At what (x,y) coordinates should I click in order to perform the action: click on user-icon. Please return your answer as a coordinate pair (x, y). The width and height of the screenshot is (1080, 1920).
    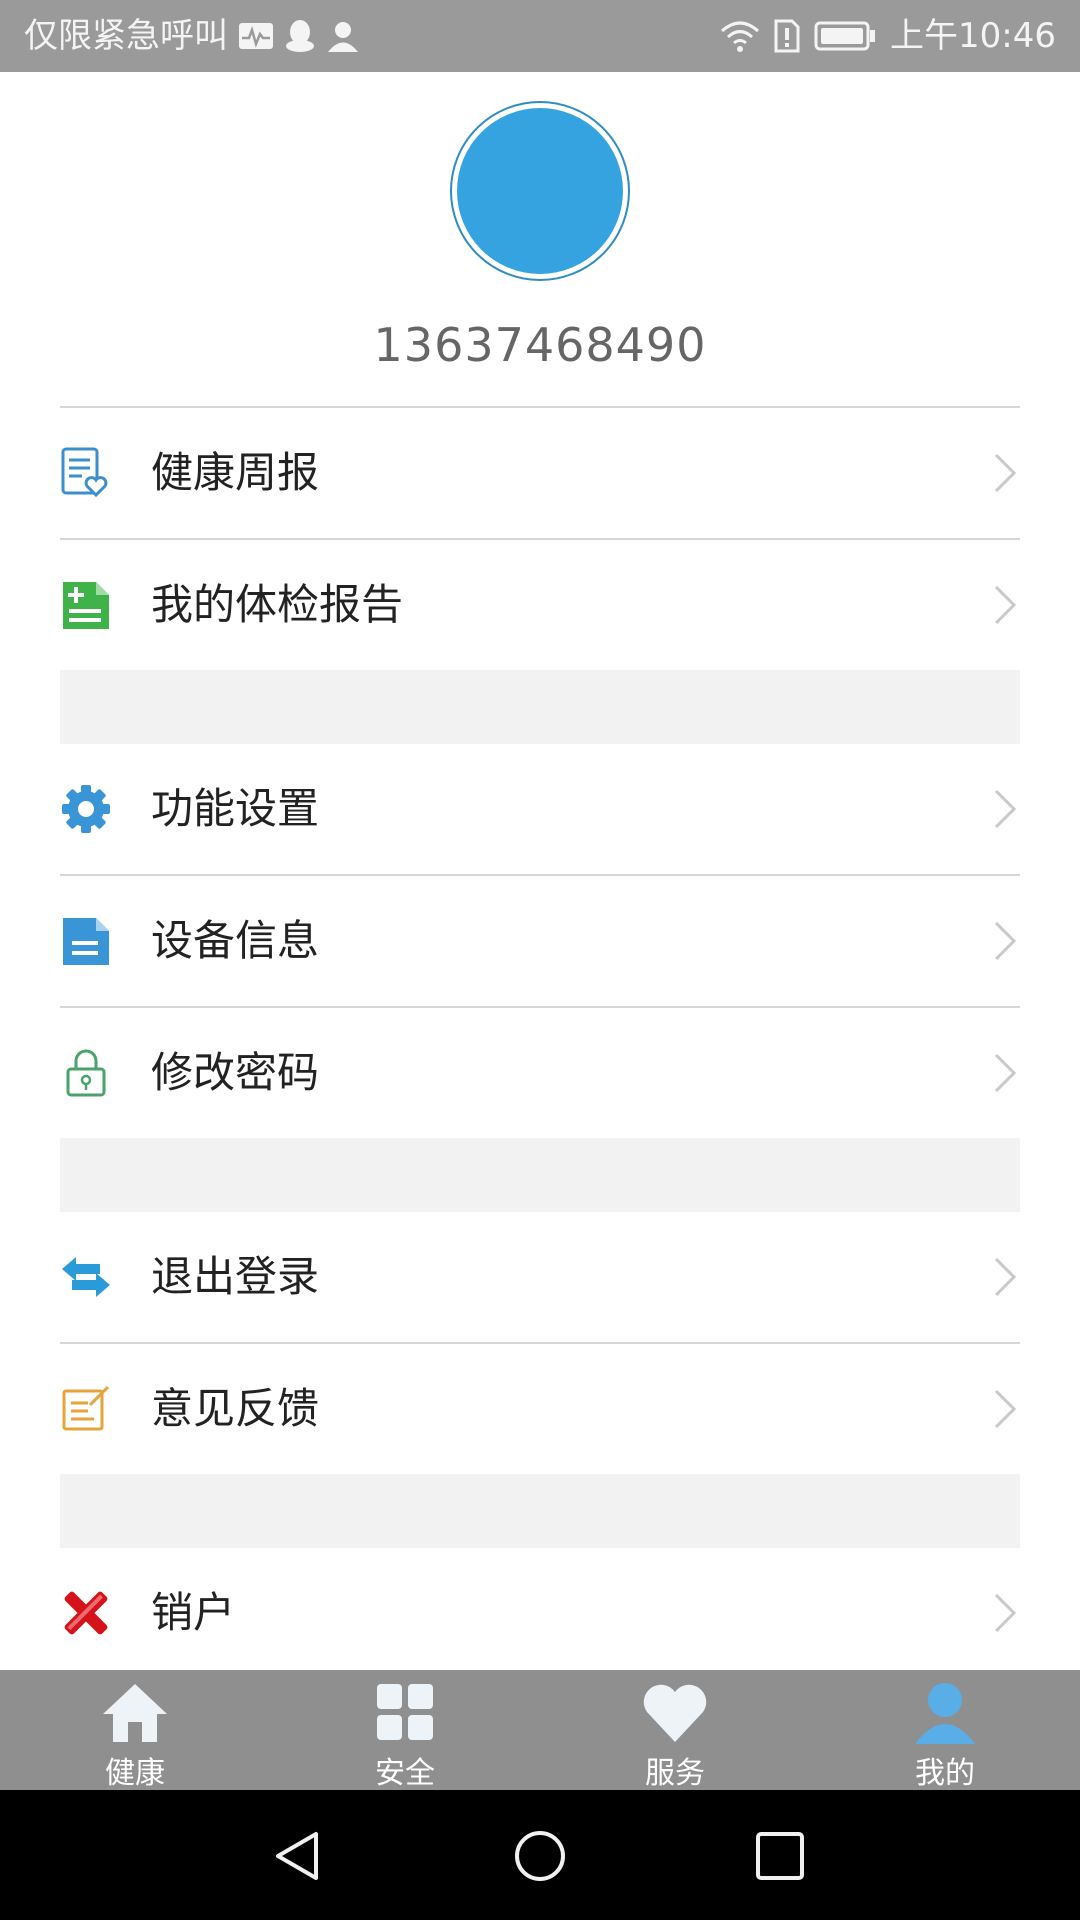
    Looking at the image, I should click on (945, 1713).